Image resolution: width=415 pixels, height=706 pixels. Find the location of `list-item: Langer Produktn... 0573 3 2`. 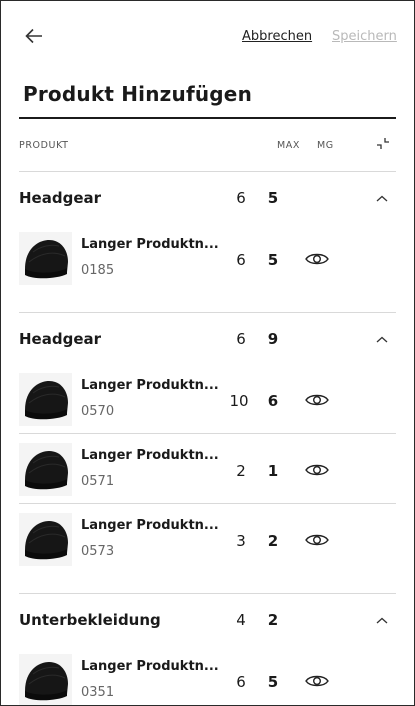

list-item: Langer Produktn... 0573 3 2 is located at coordinates (207, 540).